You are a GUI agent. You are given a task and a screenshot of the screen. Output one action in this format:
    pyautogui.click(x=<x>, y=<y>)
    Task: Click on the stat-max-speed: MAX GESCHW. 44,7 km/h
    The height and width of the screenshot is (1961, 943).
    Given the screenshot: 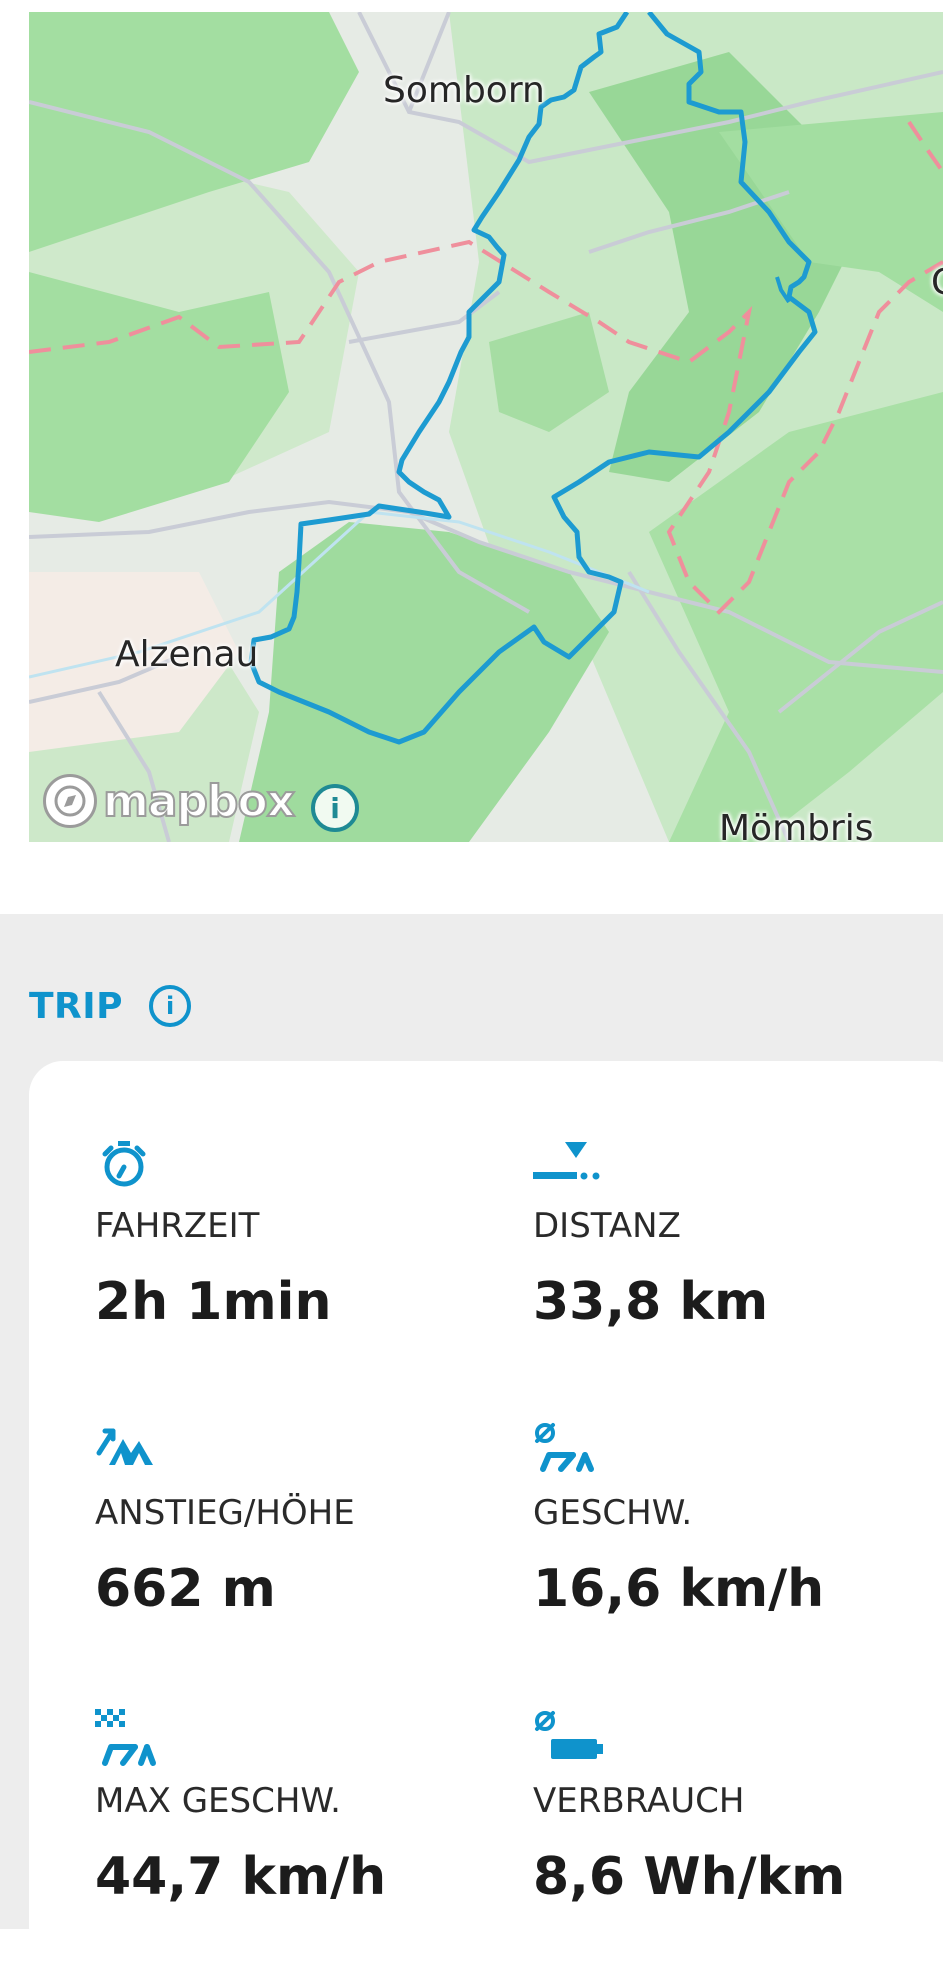 What is the action you would take?
    pyautogui.click(x=240, y=1808)
    